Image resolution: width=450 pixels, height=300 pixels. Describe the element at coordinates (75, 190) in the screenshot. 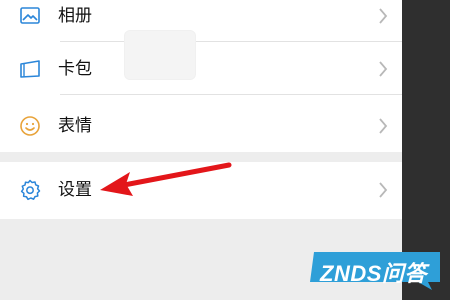

I see `menu-item-label: 设置` at that location.